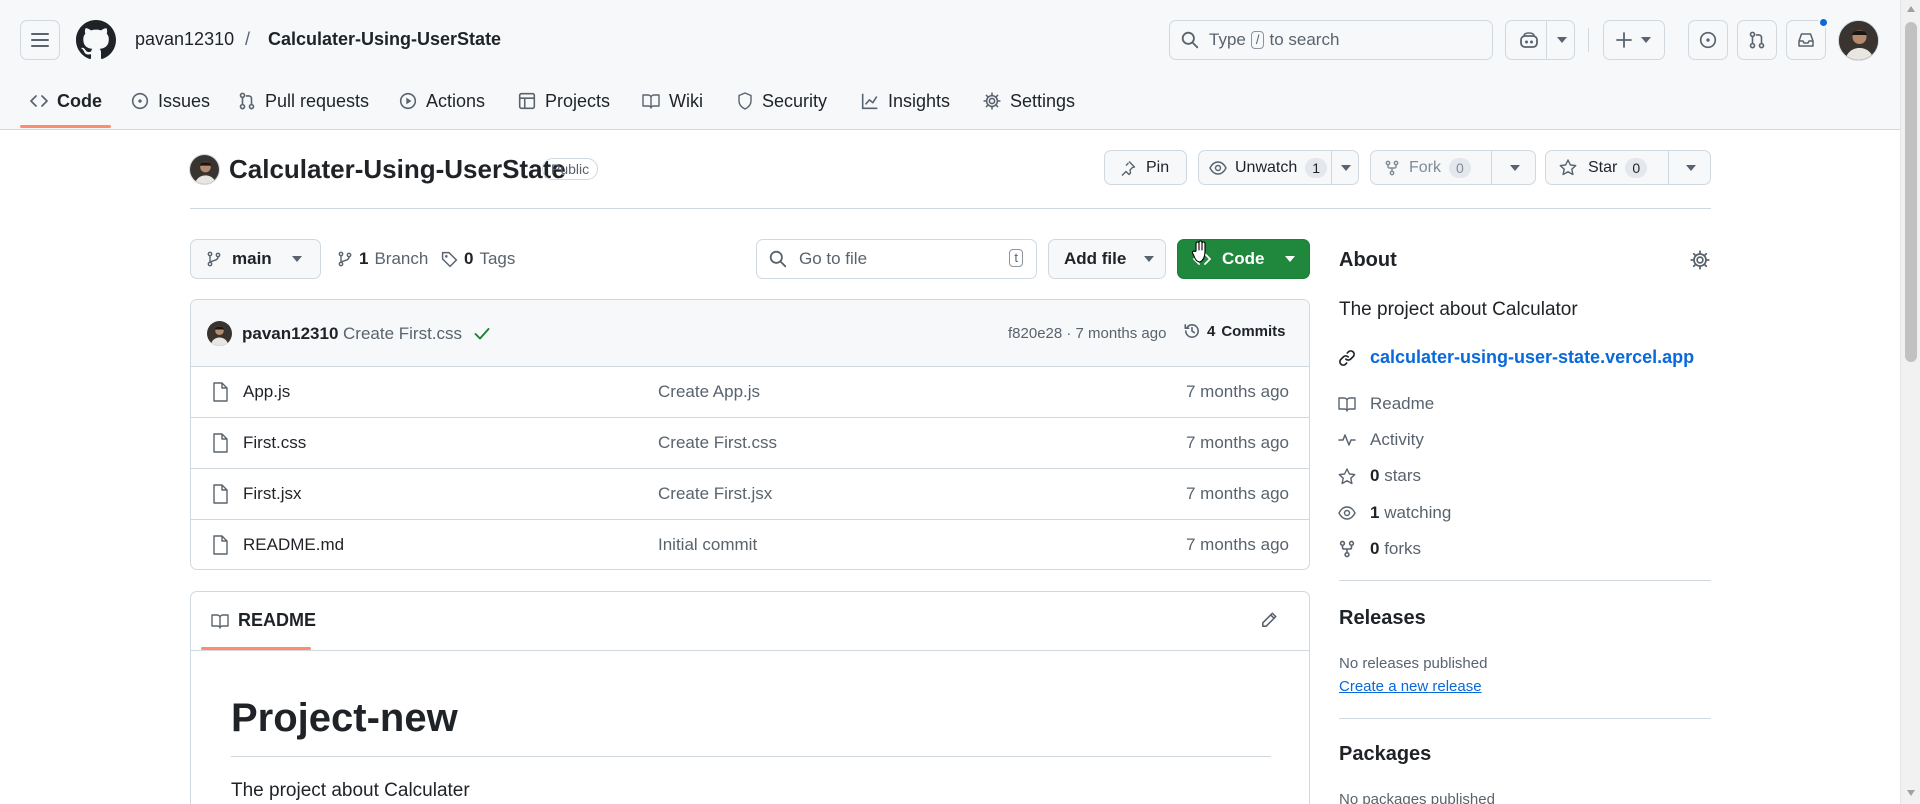  Describe the element at coordinates (795, 100) in the screenshot. I see `tab-security-label: Security` at that location.